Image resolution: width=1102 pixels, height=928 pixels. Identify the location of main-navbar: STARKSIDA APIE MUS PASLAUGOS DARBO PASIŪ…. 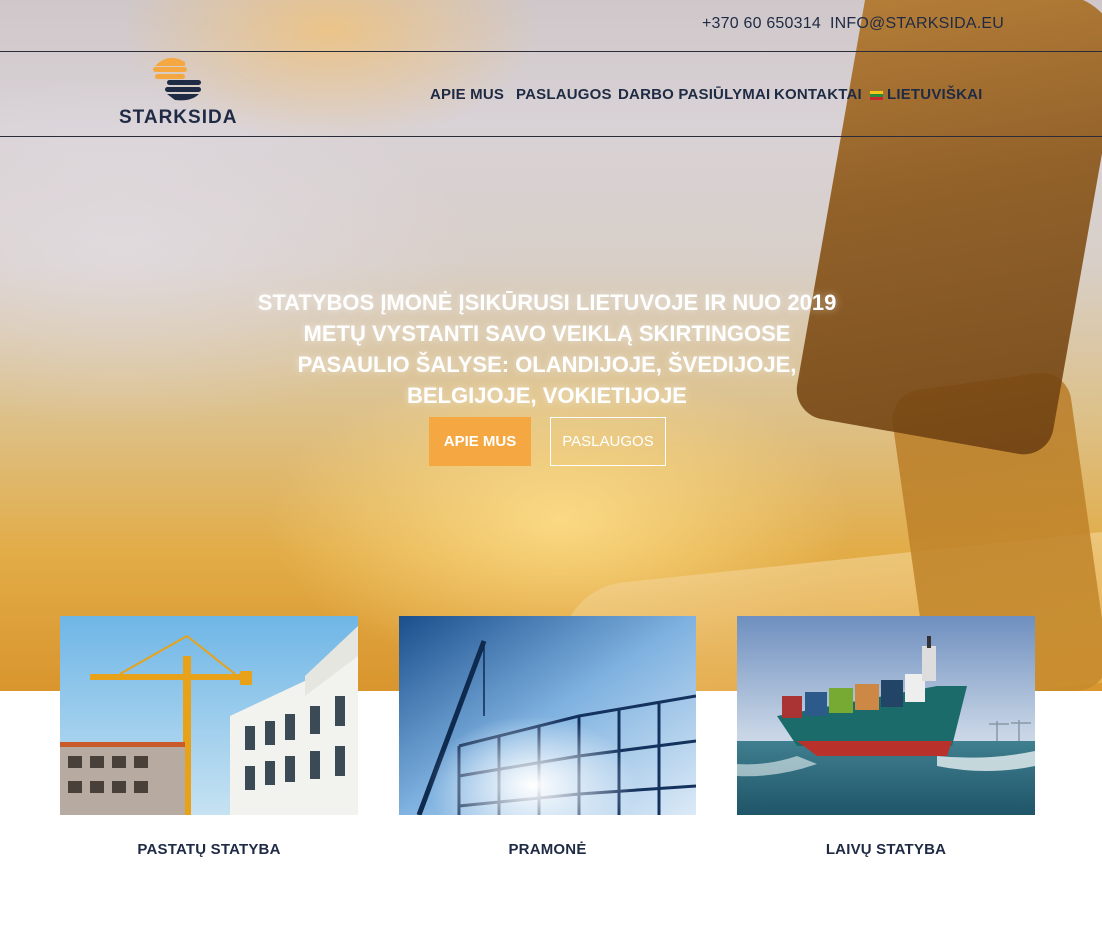
(551, 94).